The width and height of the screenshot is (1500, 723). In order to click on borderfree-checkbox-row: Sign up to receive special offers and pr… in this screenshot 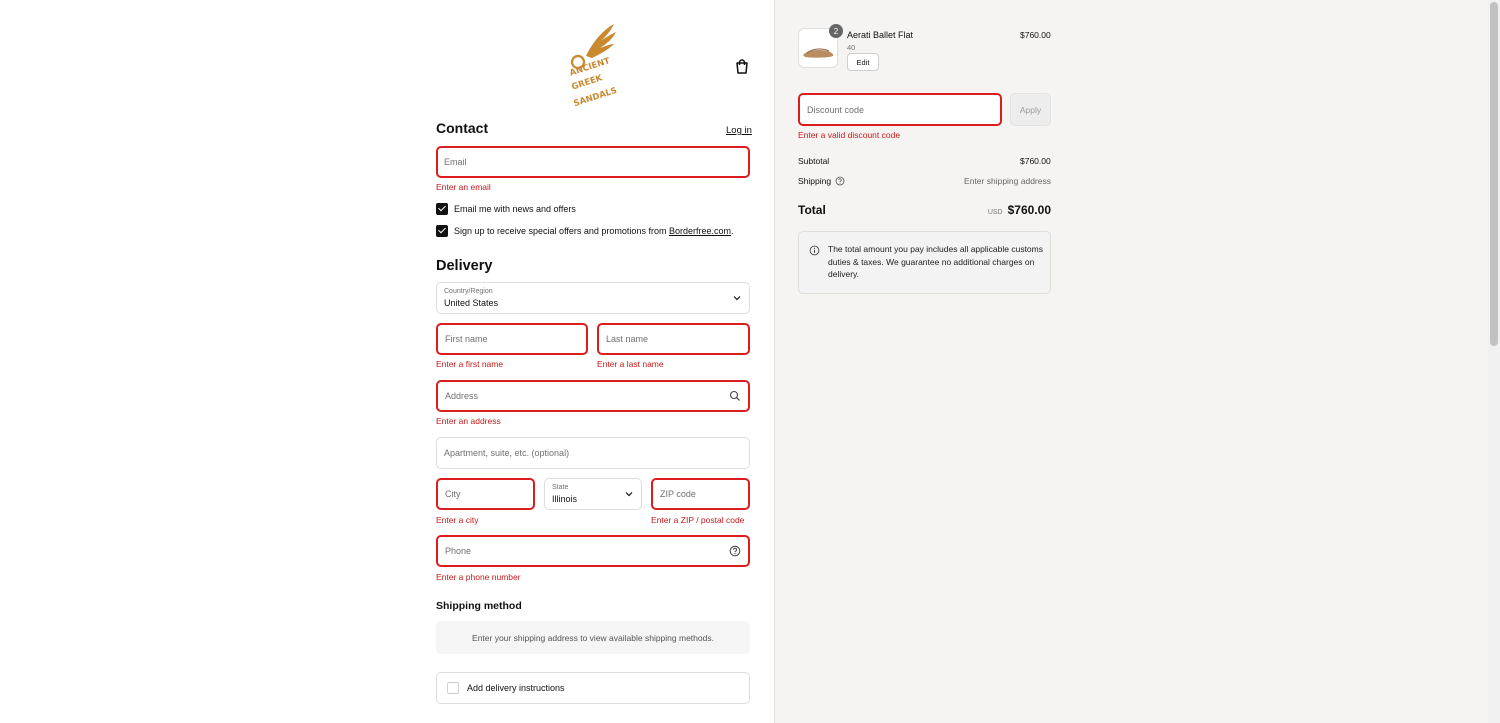, I will do `click(585, 231)`.